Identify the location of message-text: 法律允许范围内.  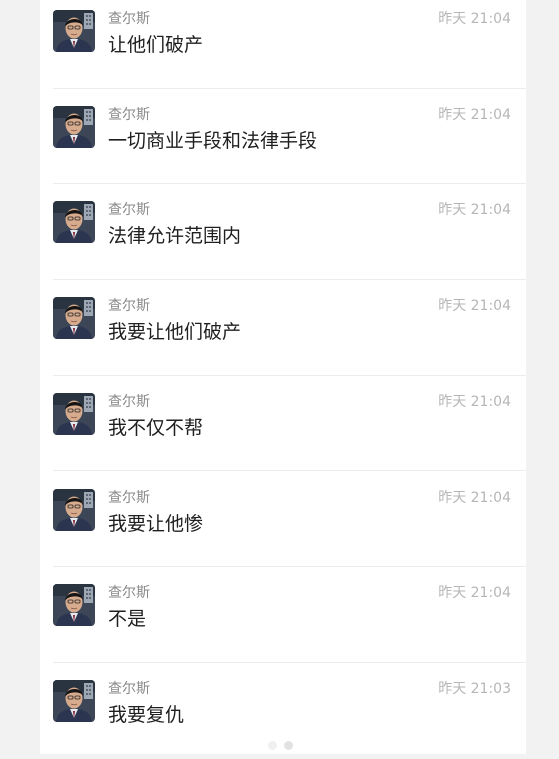
(175, 236).